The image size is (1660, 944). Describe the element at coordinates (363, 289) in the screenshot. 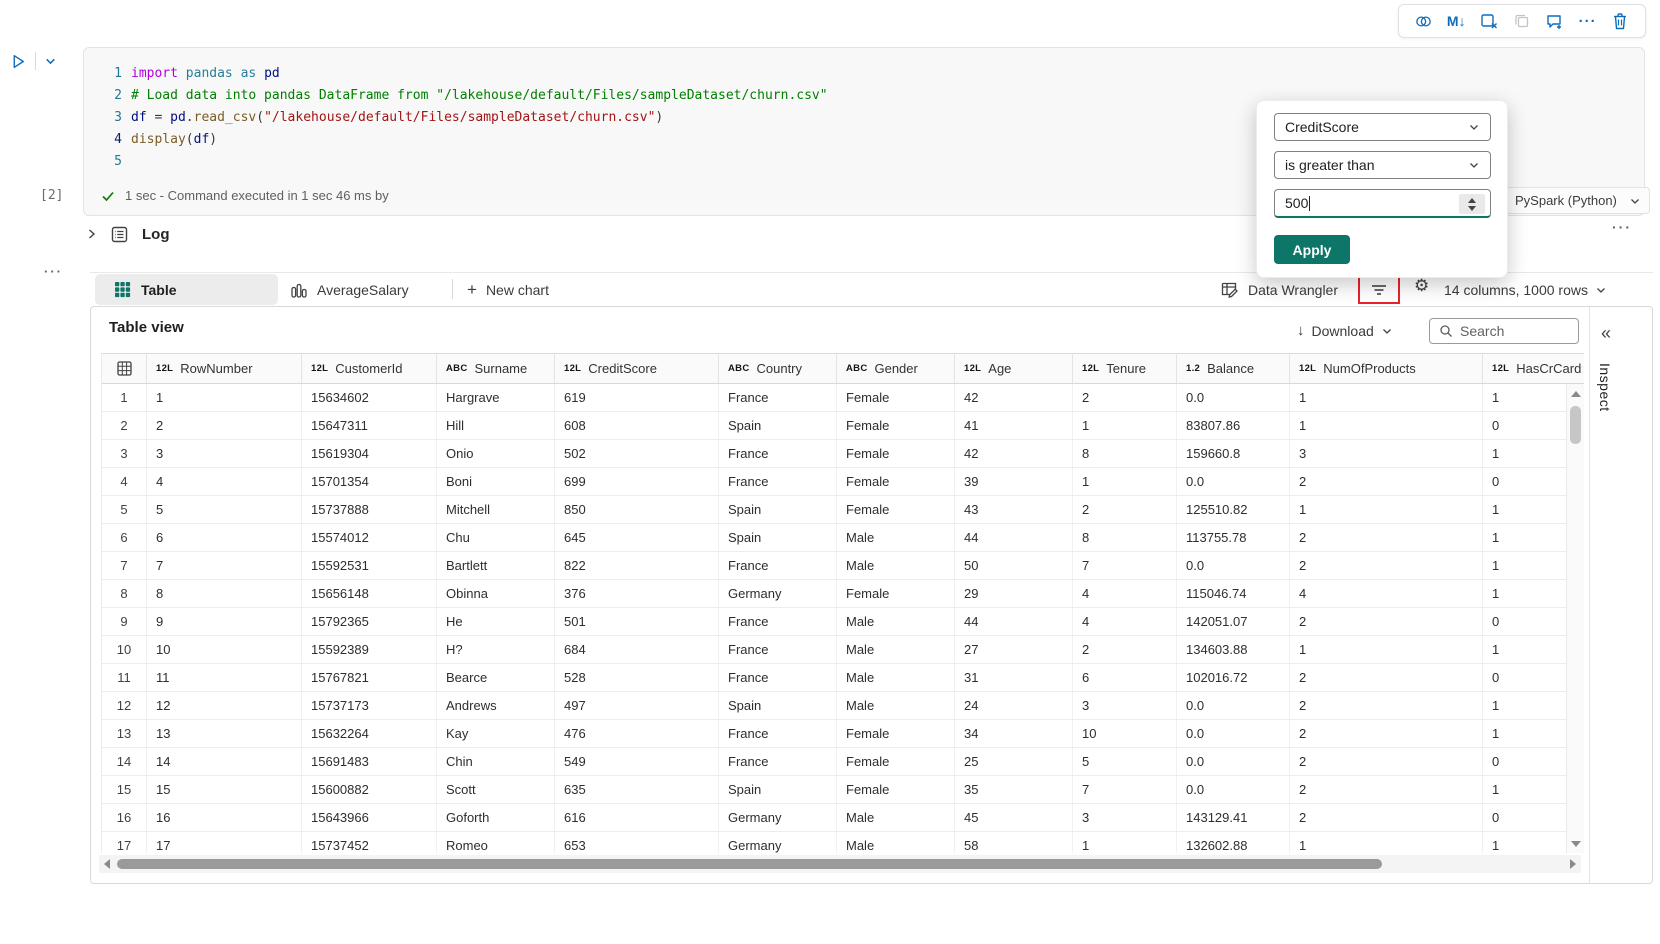

I see `tab-averagesalary-label: AverageSalary` at that location.